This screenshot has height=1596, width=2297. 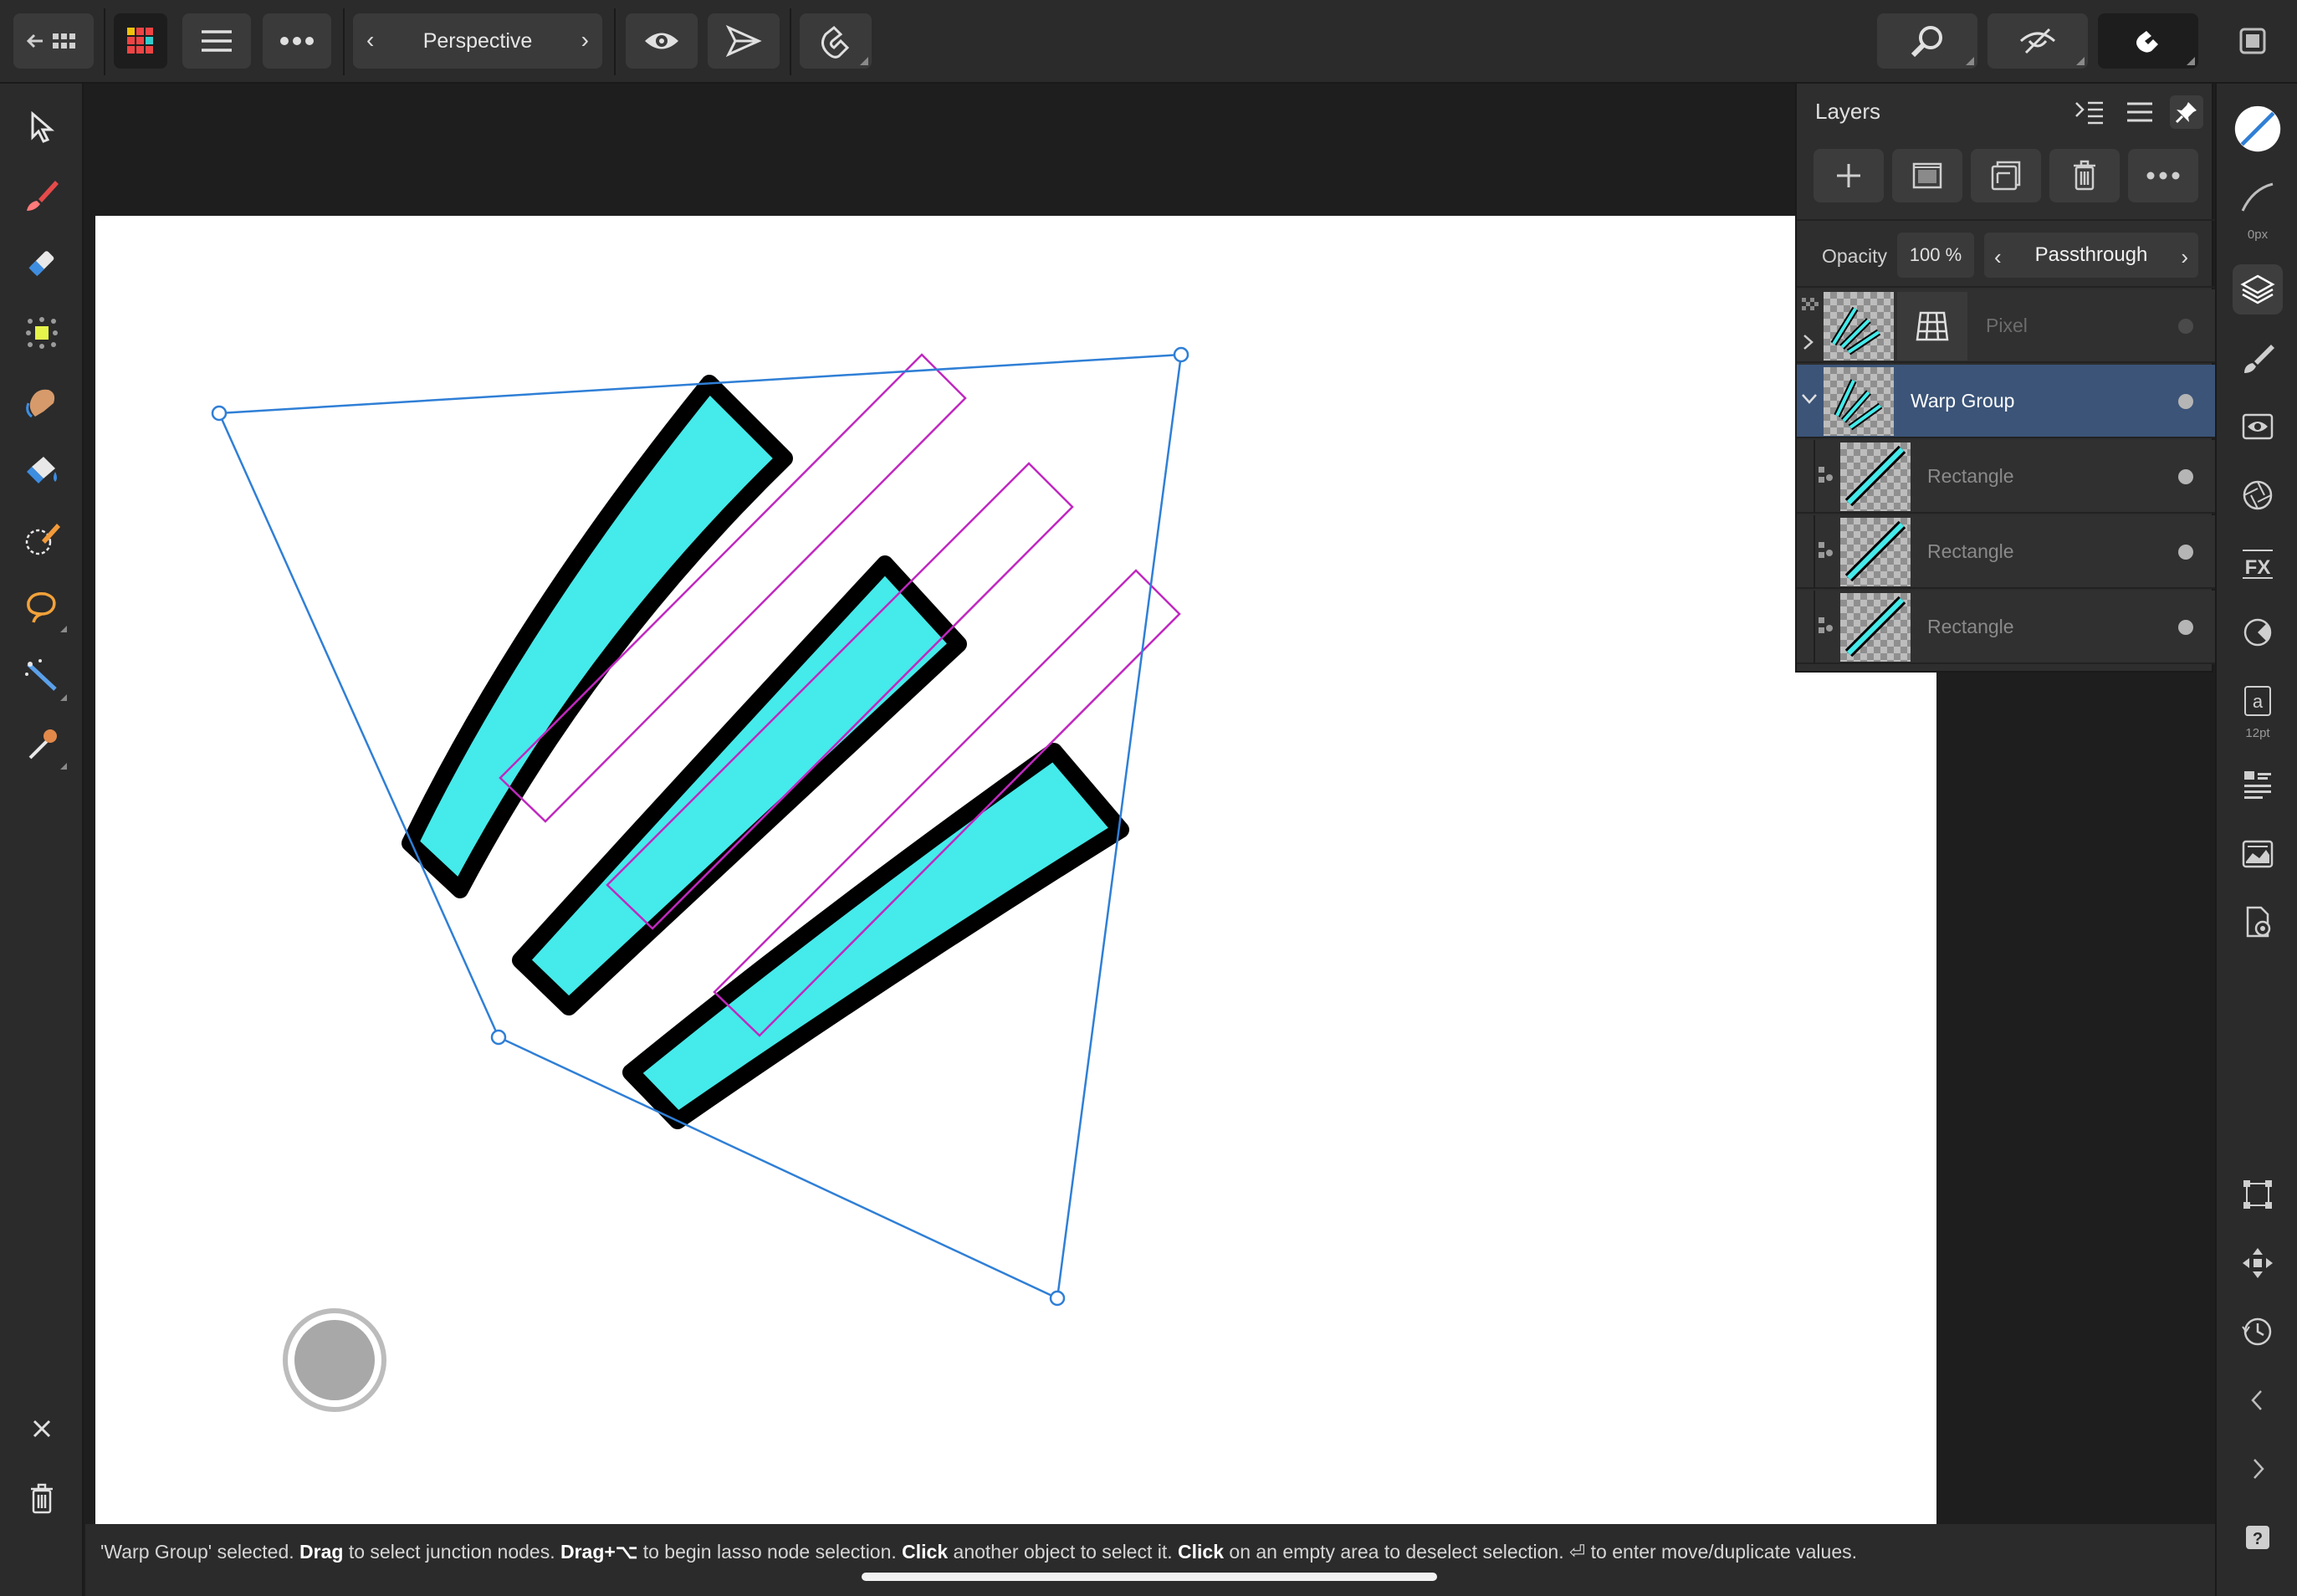 I want to click on add-mask-button, so click(x=1927, y=175).